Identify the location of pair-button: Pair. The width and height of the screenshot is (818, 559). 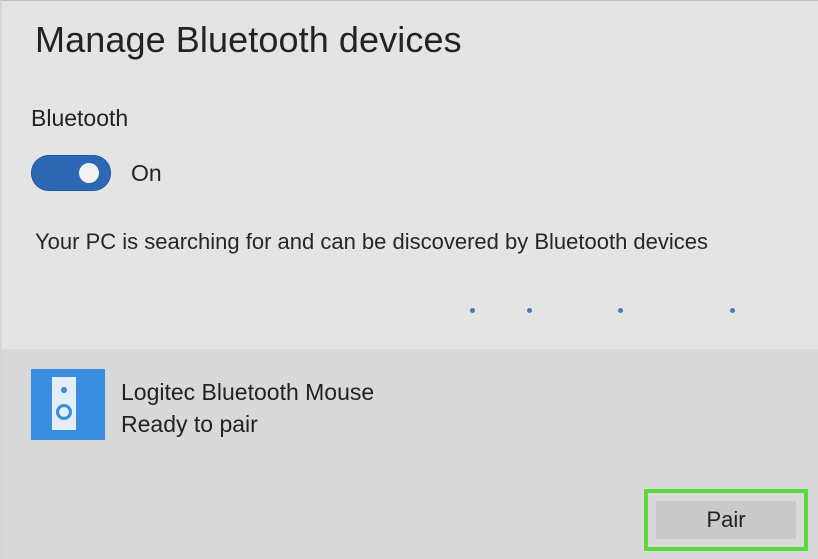
(726, 520).